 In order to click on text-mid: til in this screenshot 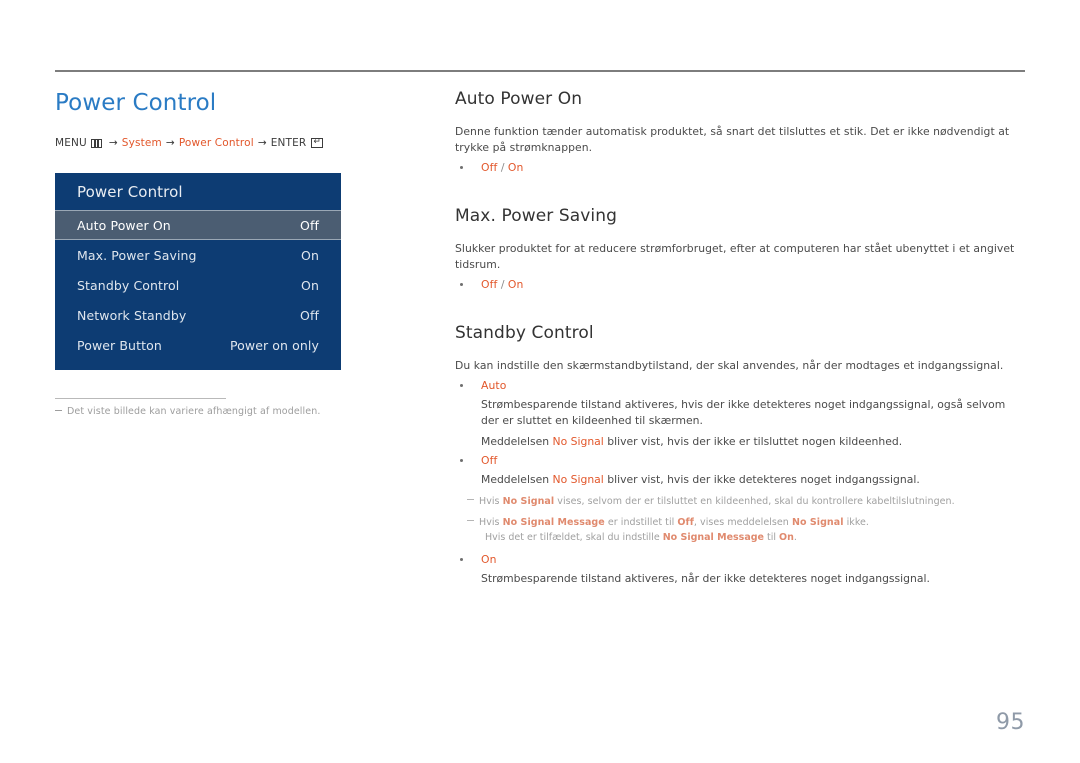, I will do `click(771, 537)`.